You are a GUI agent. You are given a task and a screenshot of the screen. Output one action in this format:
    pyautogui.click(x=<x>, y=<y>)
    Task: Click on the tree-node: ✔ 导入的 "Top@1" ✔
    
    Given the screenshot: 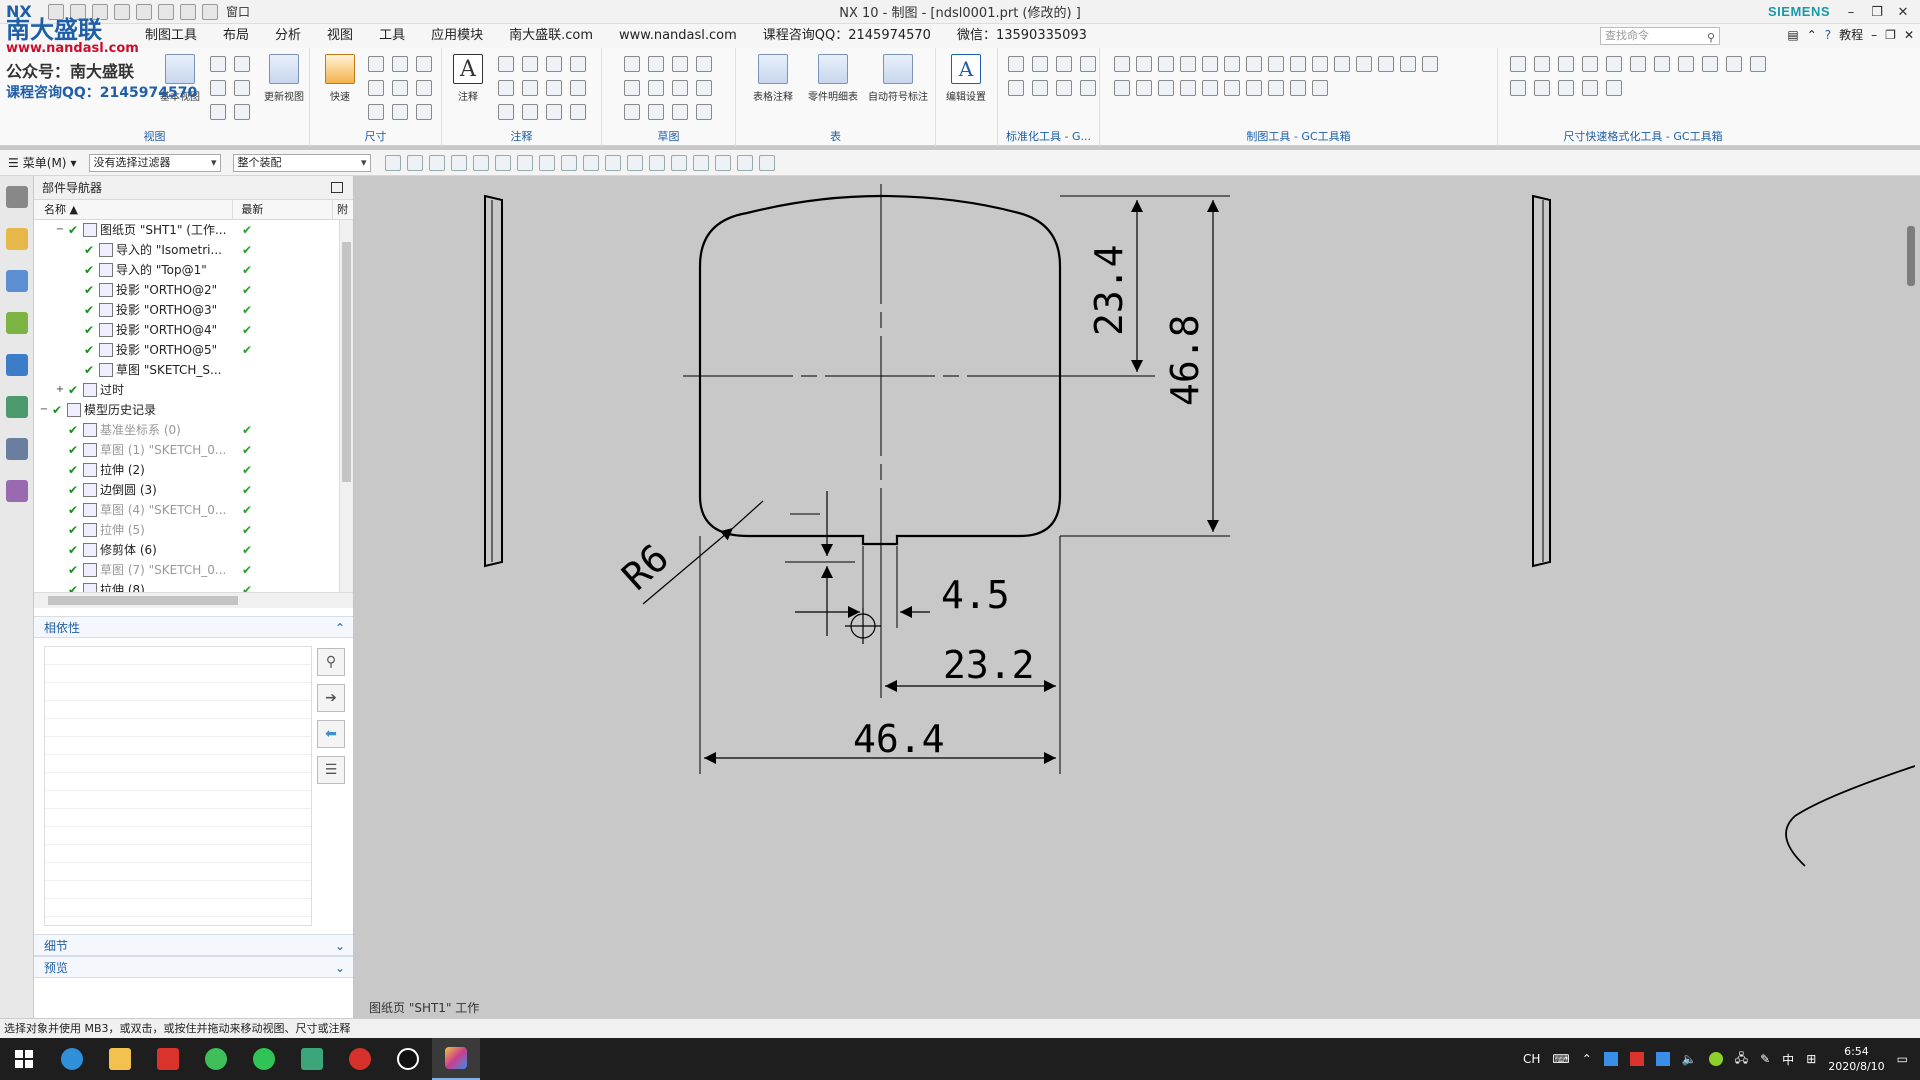 What is the action you would take?
    pyautogui.click(x=193, y=270)
    